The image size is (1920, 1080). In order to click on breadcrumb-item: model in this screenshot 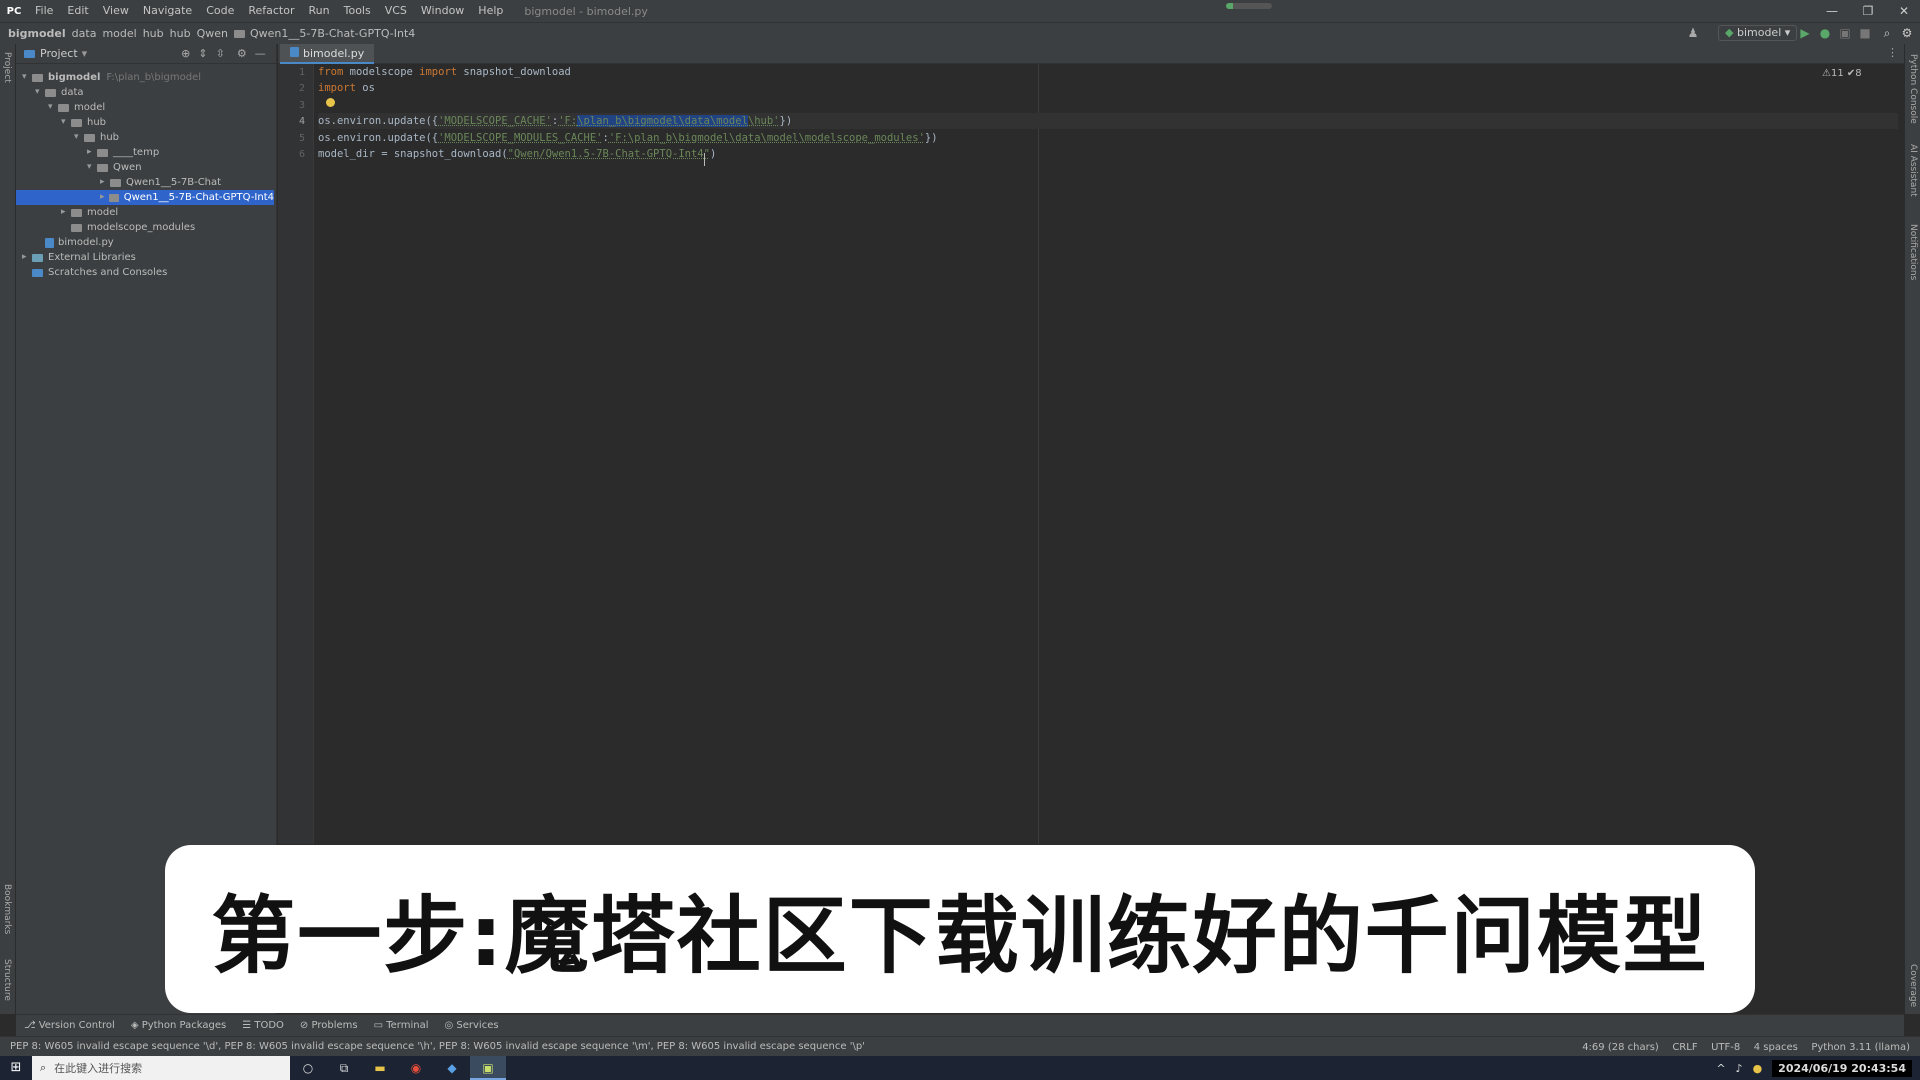, I will do `click(119, 33)`.